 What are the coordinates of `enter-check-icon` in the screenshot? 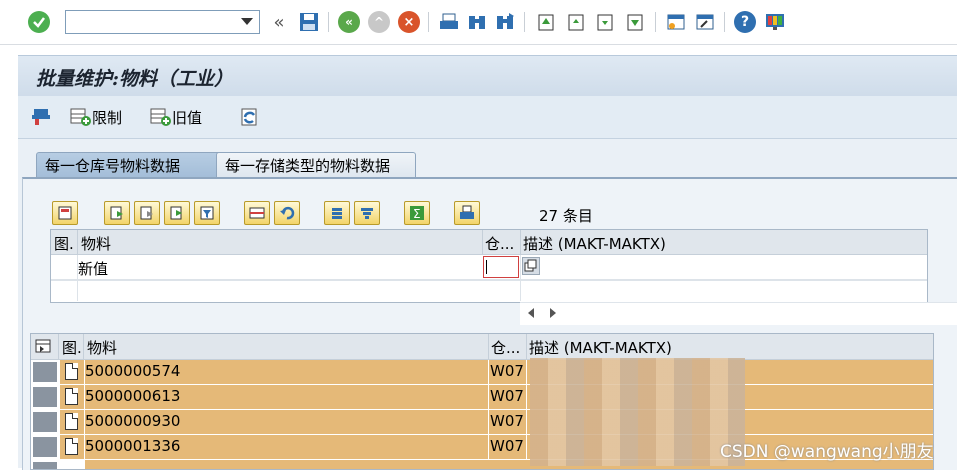 It's located at (39, 22).